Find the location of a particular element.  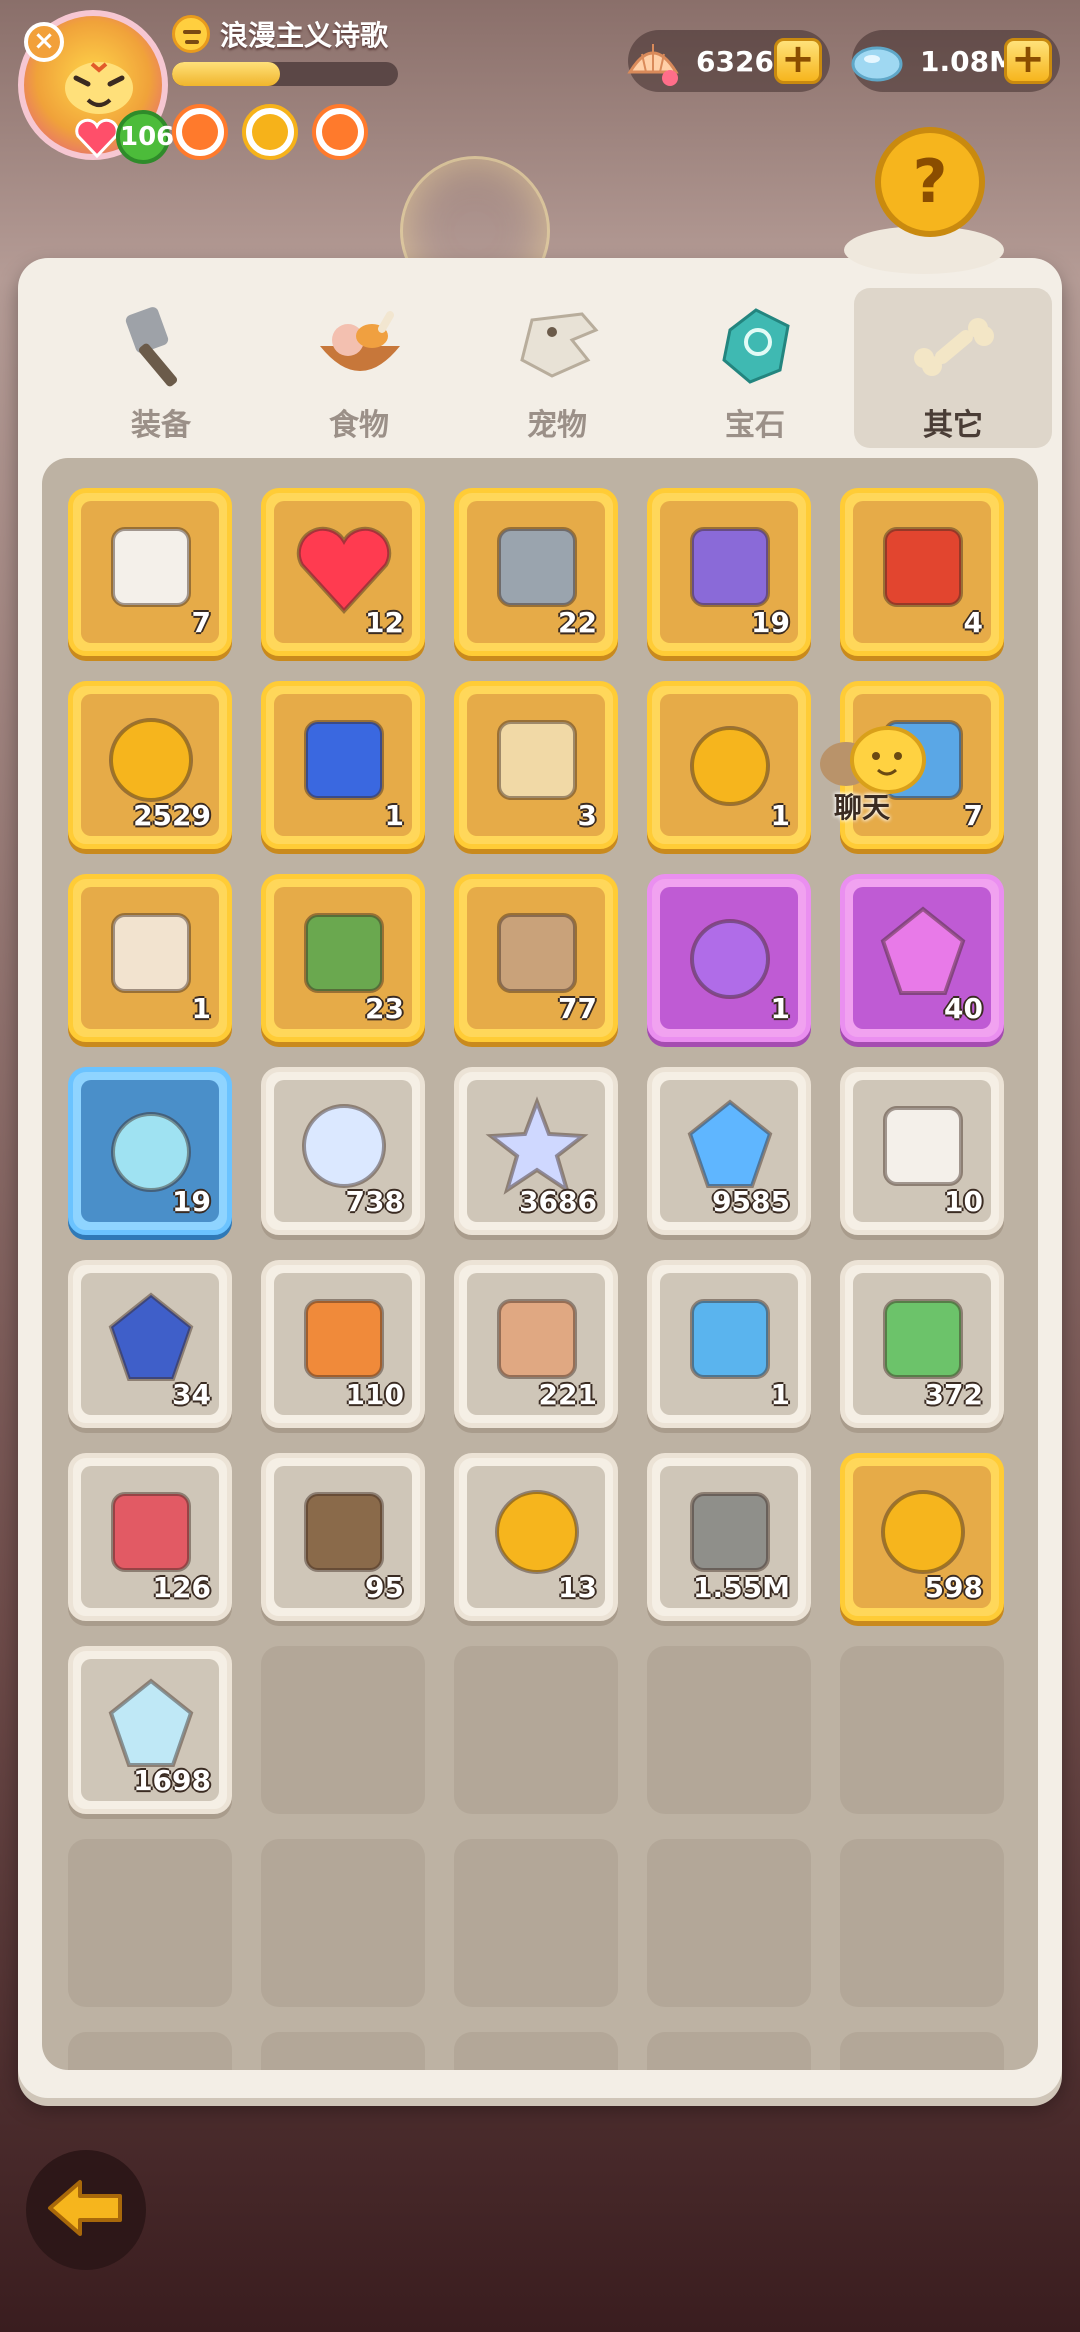

crystal-icon is located at coordinates (877, 64).